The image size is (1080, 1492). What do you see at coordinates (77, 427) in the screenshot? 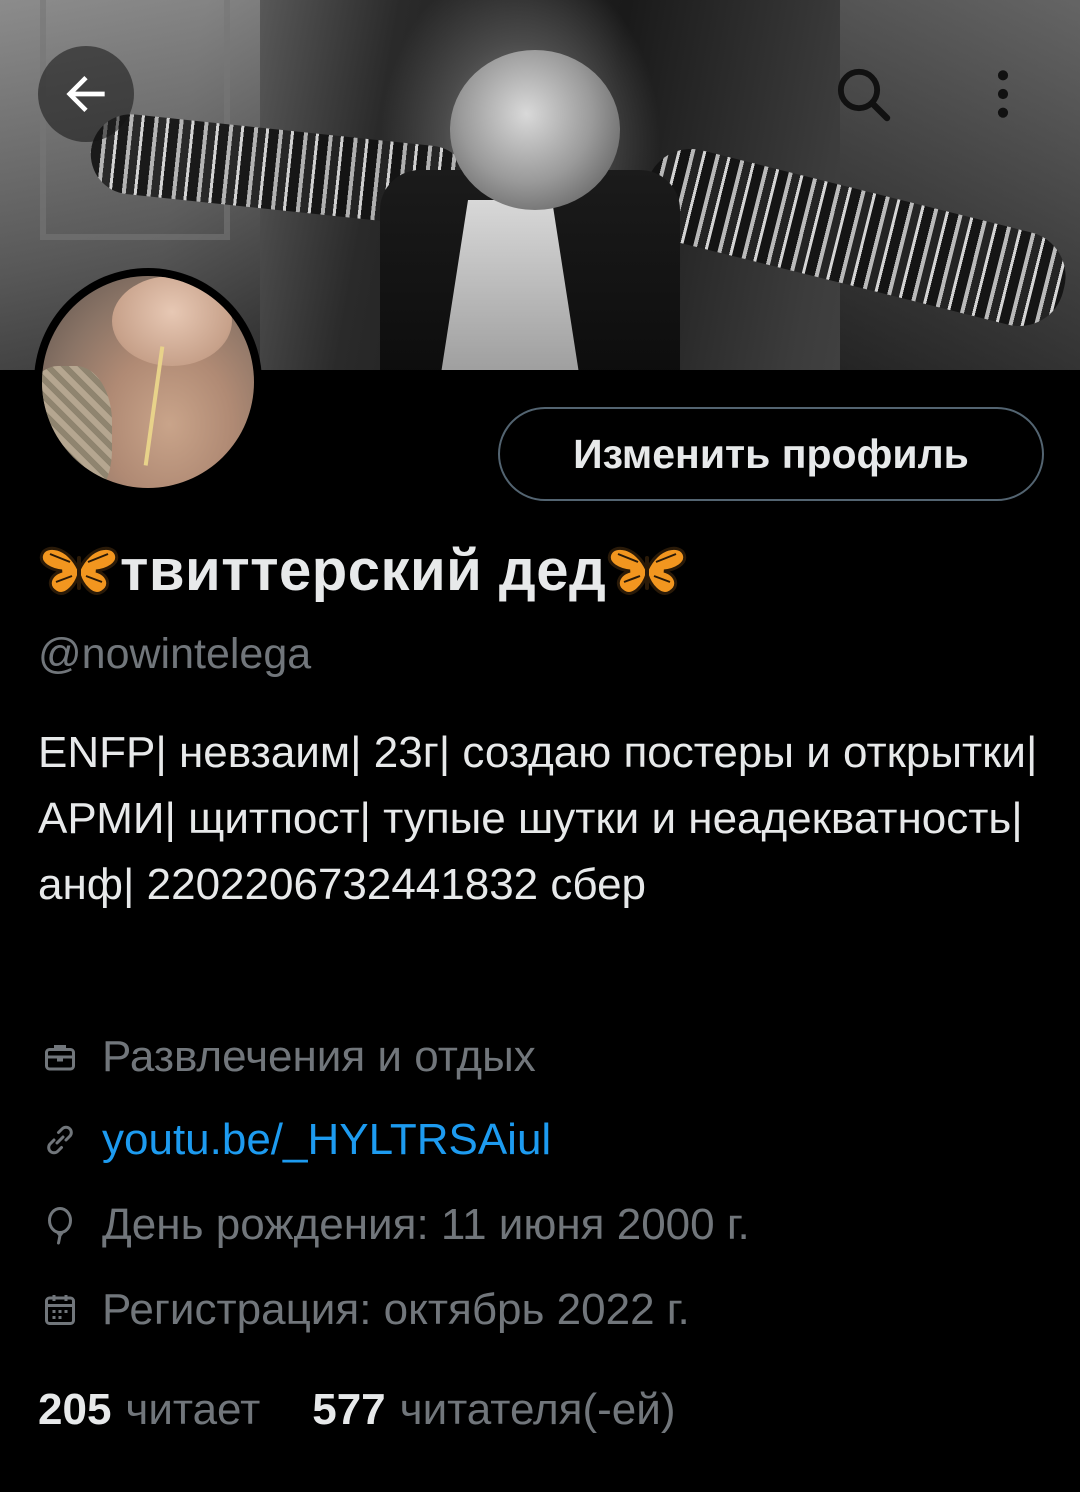
I see `avatar-sweater` at bounding box center [77, 427].